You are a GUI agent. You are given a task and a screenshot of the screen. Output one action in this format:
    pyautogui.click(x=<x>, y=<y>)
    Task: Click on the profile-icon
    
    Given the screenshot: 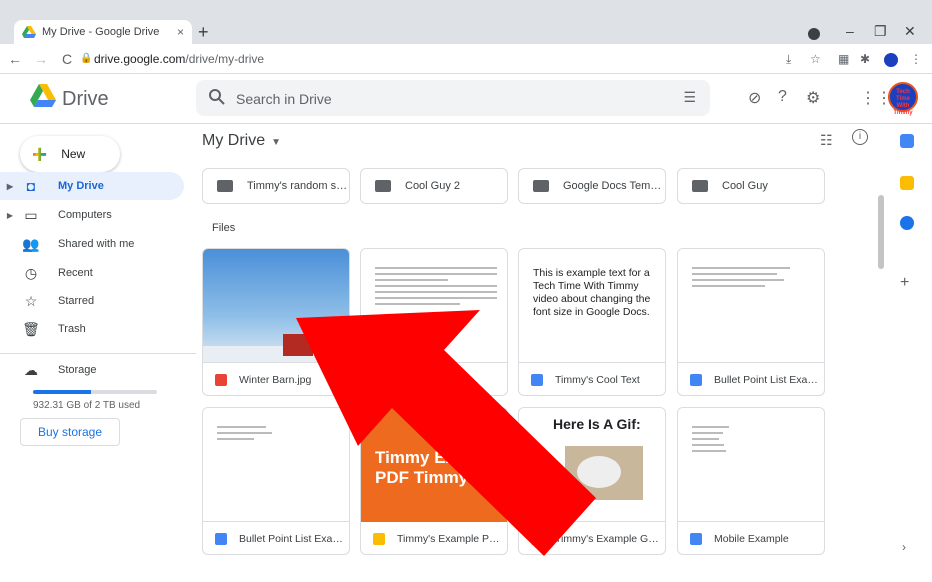 What is the action you would take?
    pyautogui.click(x=814, y=34)
    